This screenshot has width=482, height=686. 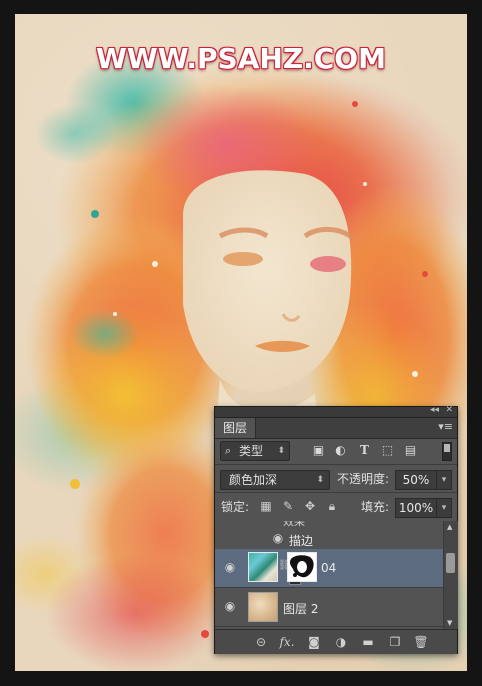 What do you see at coordinates (261, 642) in the screenshot?
I see `link-layers-icon: ⊝` at bounding box center [261, 642].